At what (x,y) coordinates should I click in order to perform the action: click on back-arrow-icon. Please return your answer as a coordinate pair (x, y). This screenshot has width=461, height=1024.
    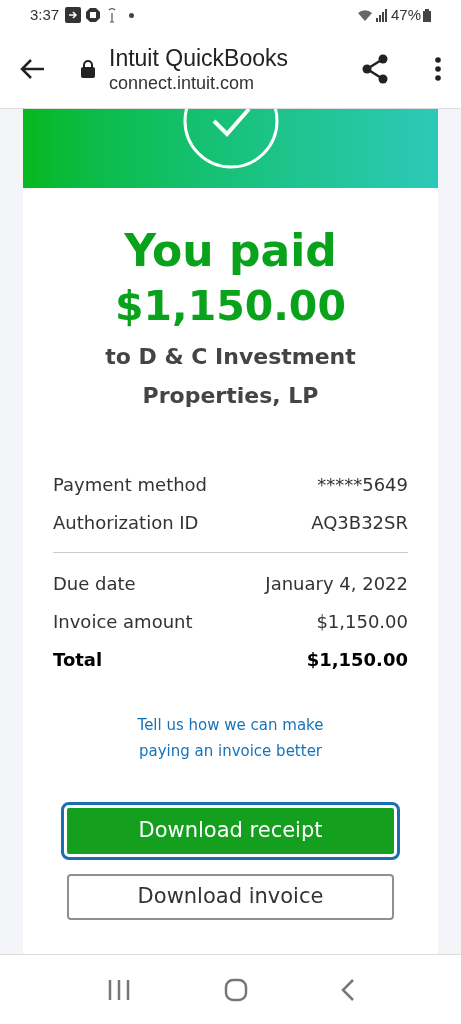
    Looking at the image, I should click on (33, 69).